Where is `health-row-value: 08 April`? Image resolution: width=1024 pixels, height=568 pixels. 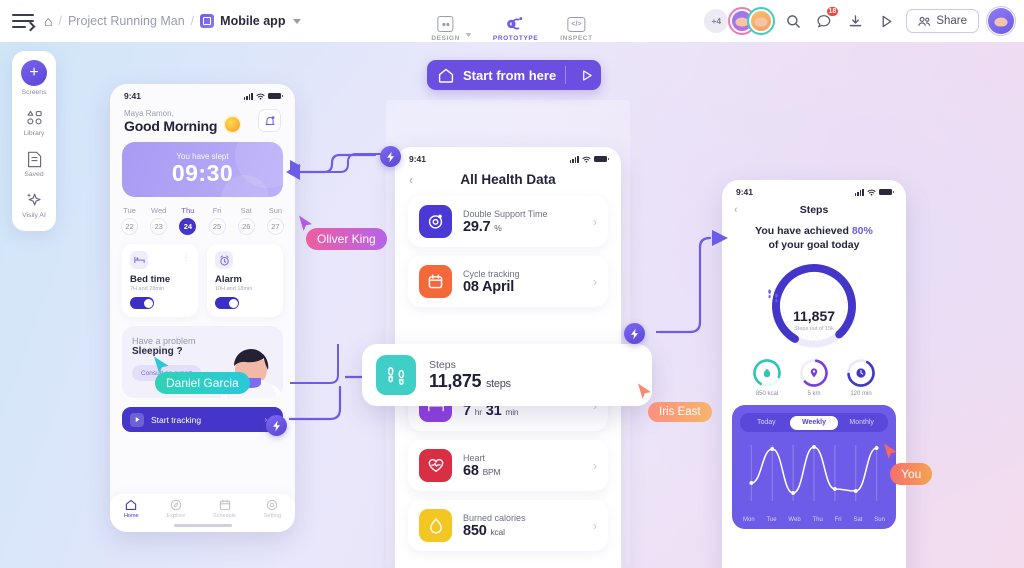 health-row-value: 08 April is located at coordinates (489, 286).